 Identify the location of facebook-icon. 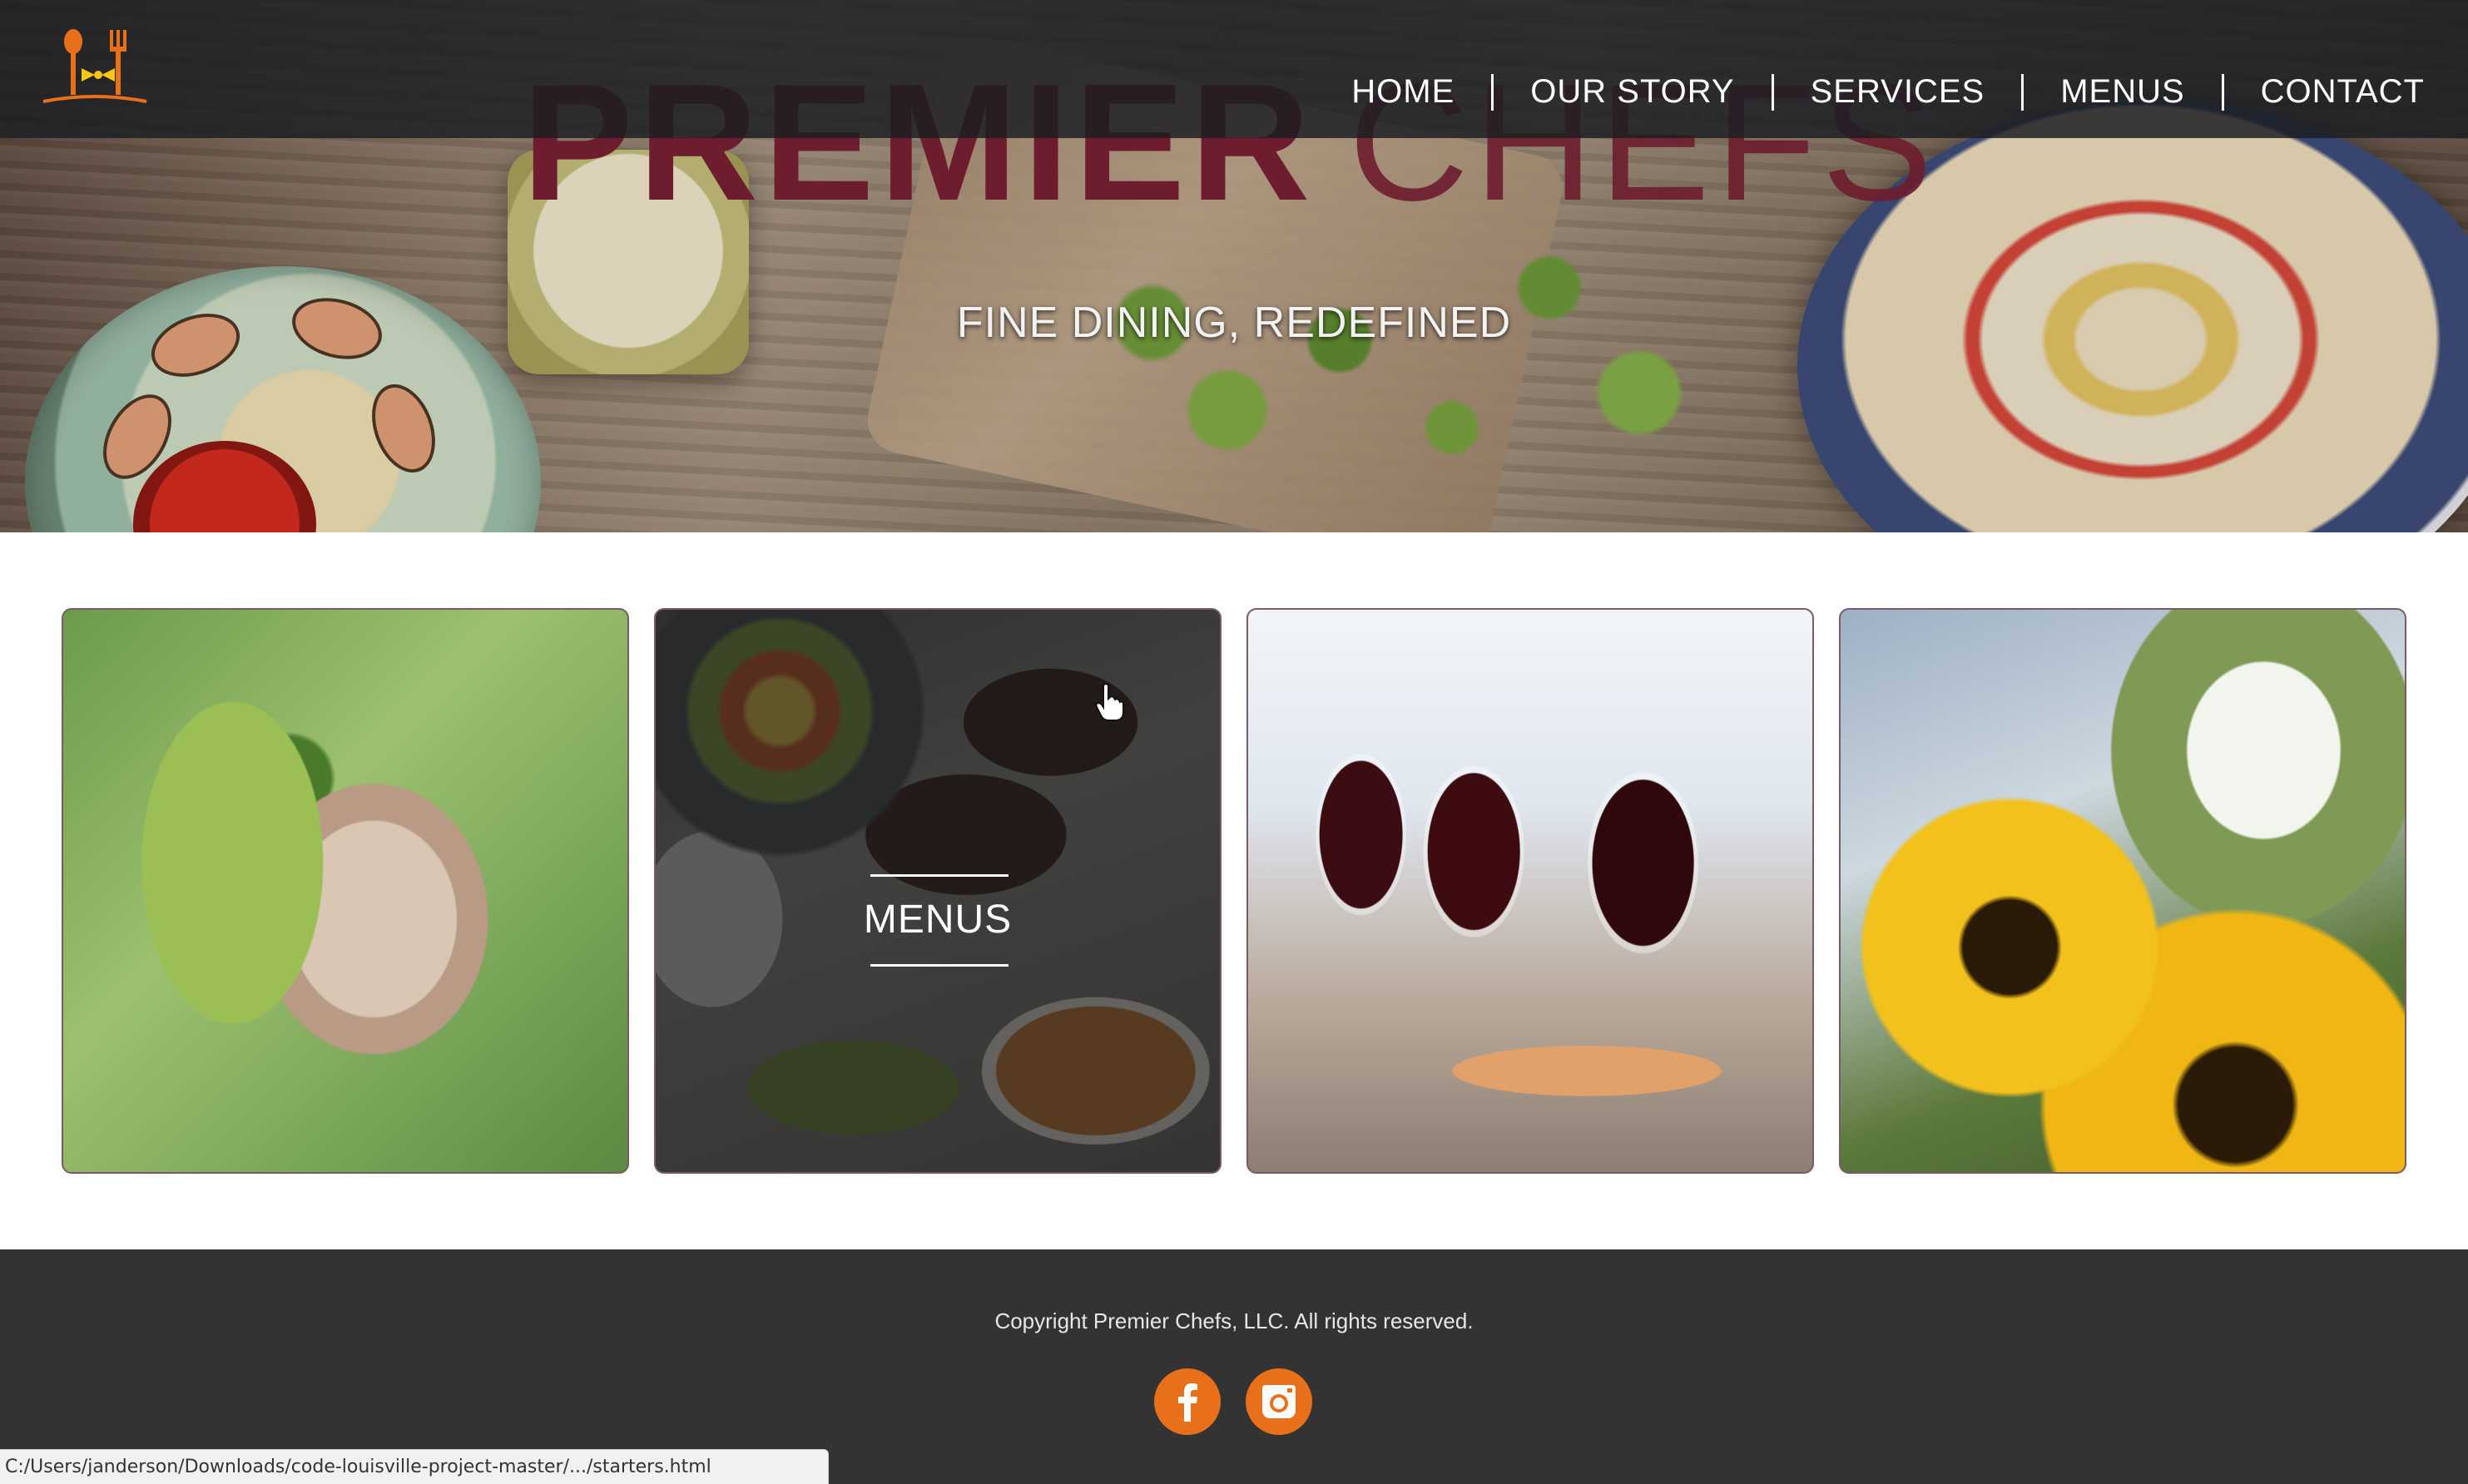
(1187, 1401).